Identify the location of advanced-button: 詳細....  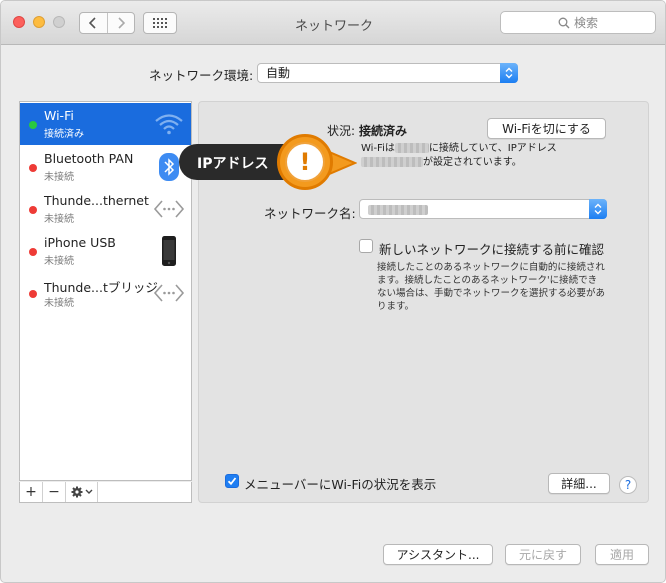
(579, 483).